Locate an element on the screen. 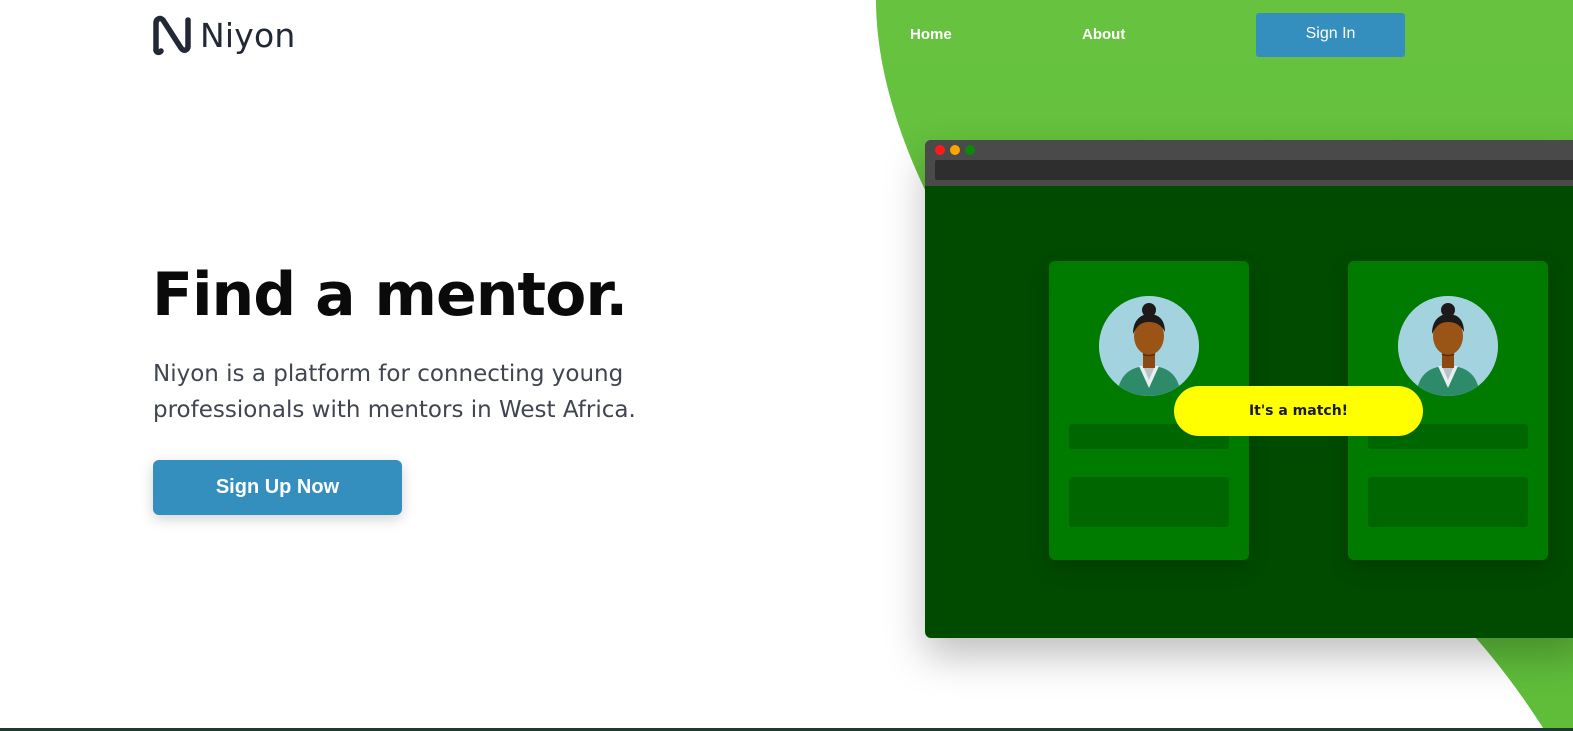  hero-title: Find a mentor. is located at coordinates (390, 295).